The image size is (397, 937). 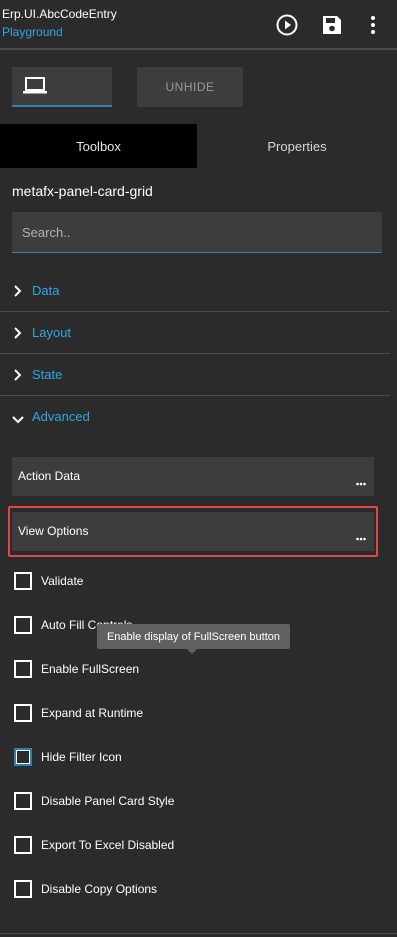 I want to click on save-icon, so click(x=332, y=25).